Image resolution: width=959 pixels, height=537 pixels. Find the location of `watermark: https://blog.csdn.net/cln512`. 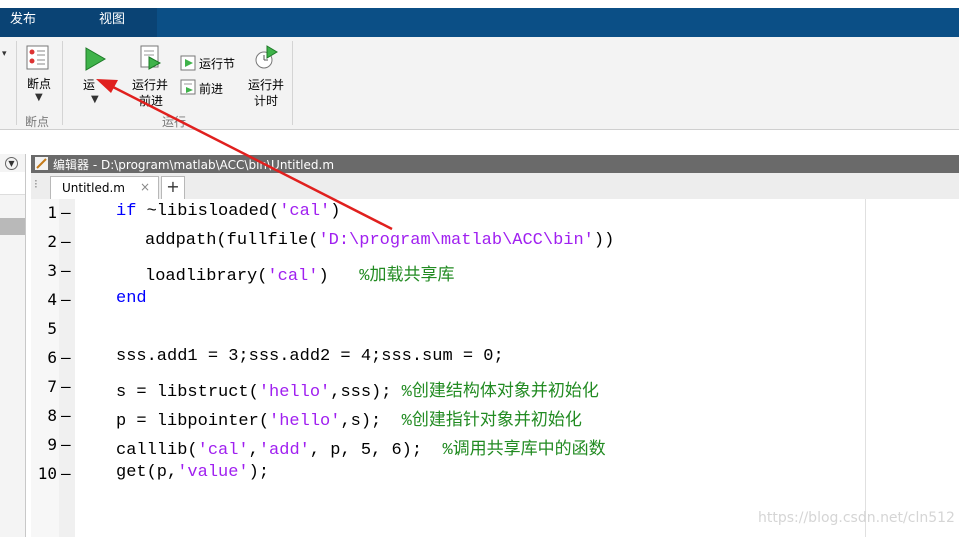

watermark: https://blog.csdn.net/cln512 is located at coordinates (856, 518).